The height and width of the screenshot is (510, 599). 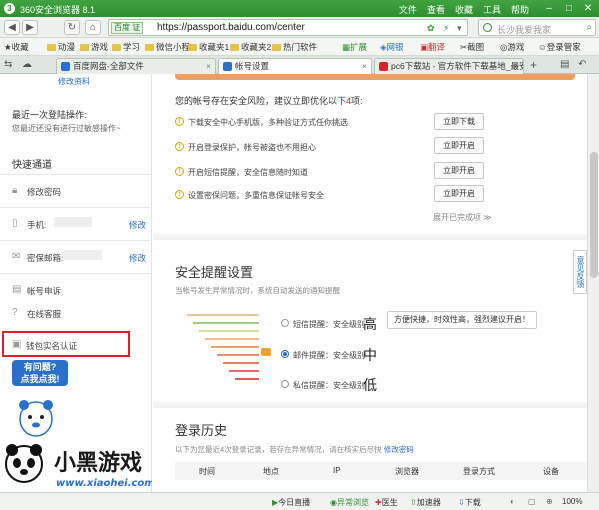 What do you see at coordinates (285, 354) in the screenshot?
I see `email-alert-radio` at bounding box center [285, 354].